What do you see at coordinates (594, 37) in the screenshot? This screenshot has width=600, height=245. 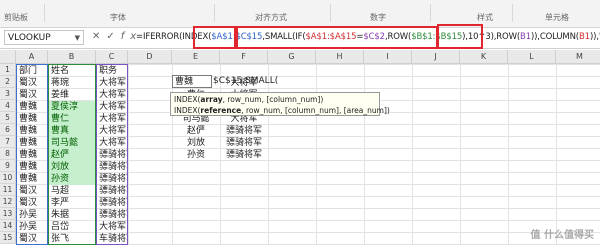 I see `formula-segment: )),"")` at bounding box center [594, 37].